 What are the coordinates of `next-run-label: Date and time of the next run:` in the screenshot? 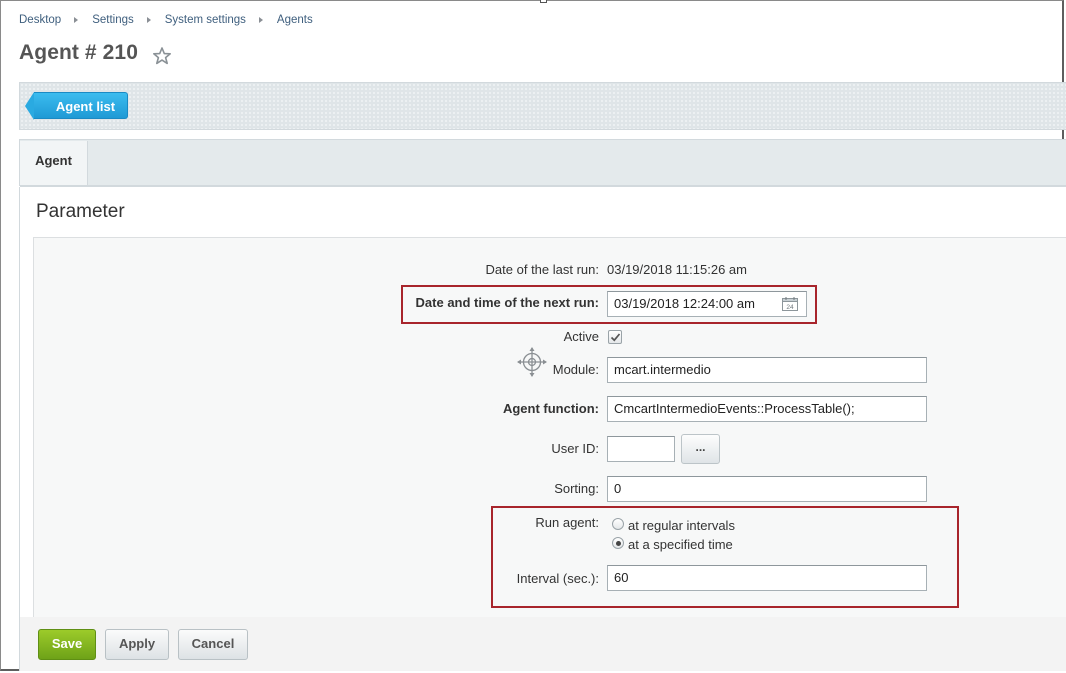 It's located at (507, 302).